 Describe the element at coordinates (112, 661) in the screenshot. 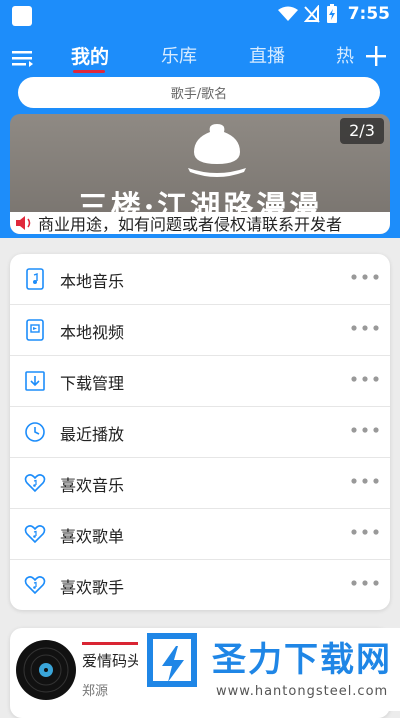

I see `song-title: 爱情码头` at that location.